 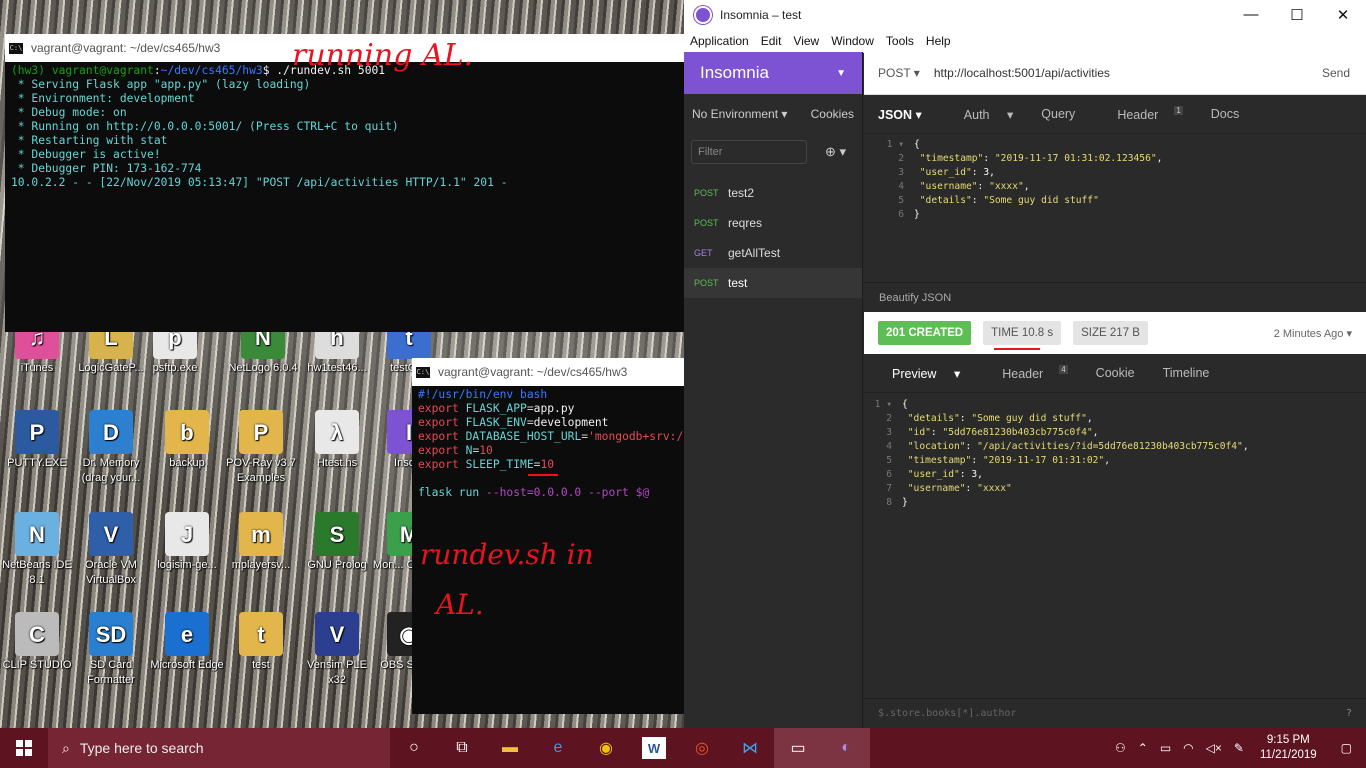 I want to click on minimize-button: —, so click(x=1251, y=15).